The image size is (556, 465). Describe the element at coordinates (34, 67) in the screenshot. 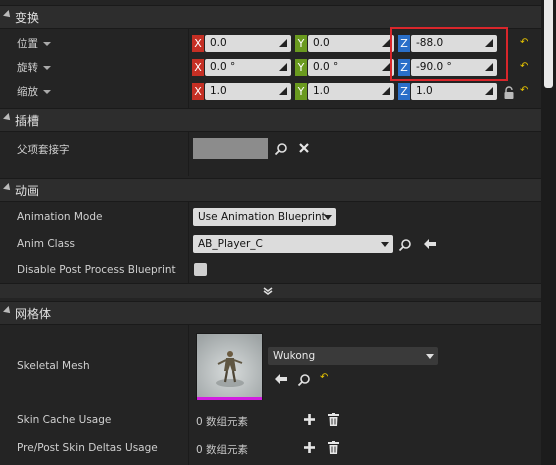

I see `rotation-label: 旋转` at that location.